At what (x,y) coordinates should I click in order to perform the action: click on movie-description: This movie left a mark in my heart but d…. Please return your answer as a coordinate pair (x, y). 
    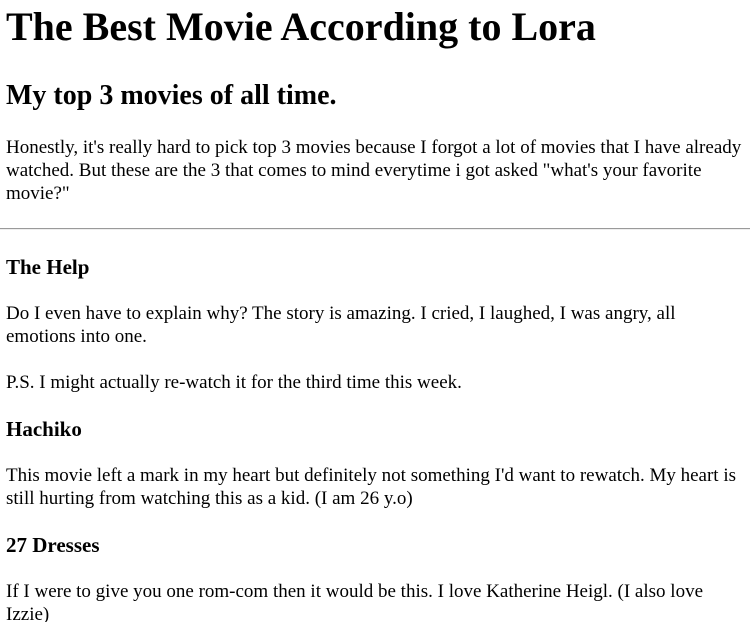
    Looking at the image, I should click on (371, 487).